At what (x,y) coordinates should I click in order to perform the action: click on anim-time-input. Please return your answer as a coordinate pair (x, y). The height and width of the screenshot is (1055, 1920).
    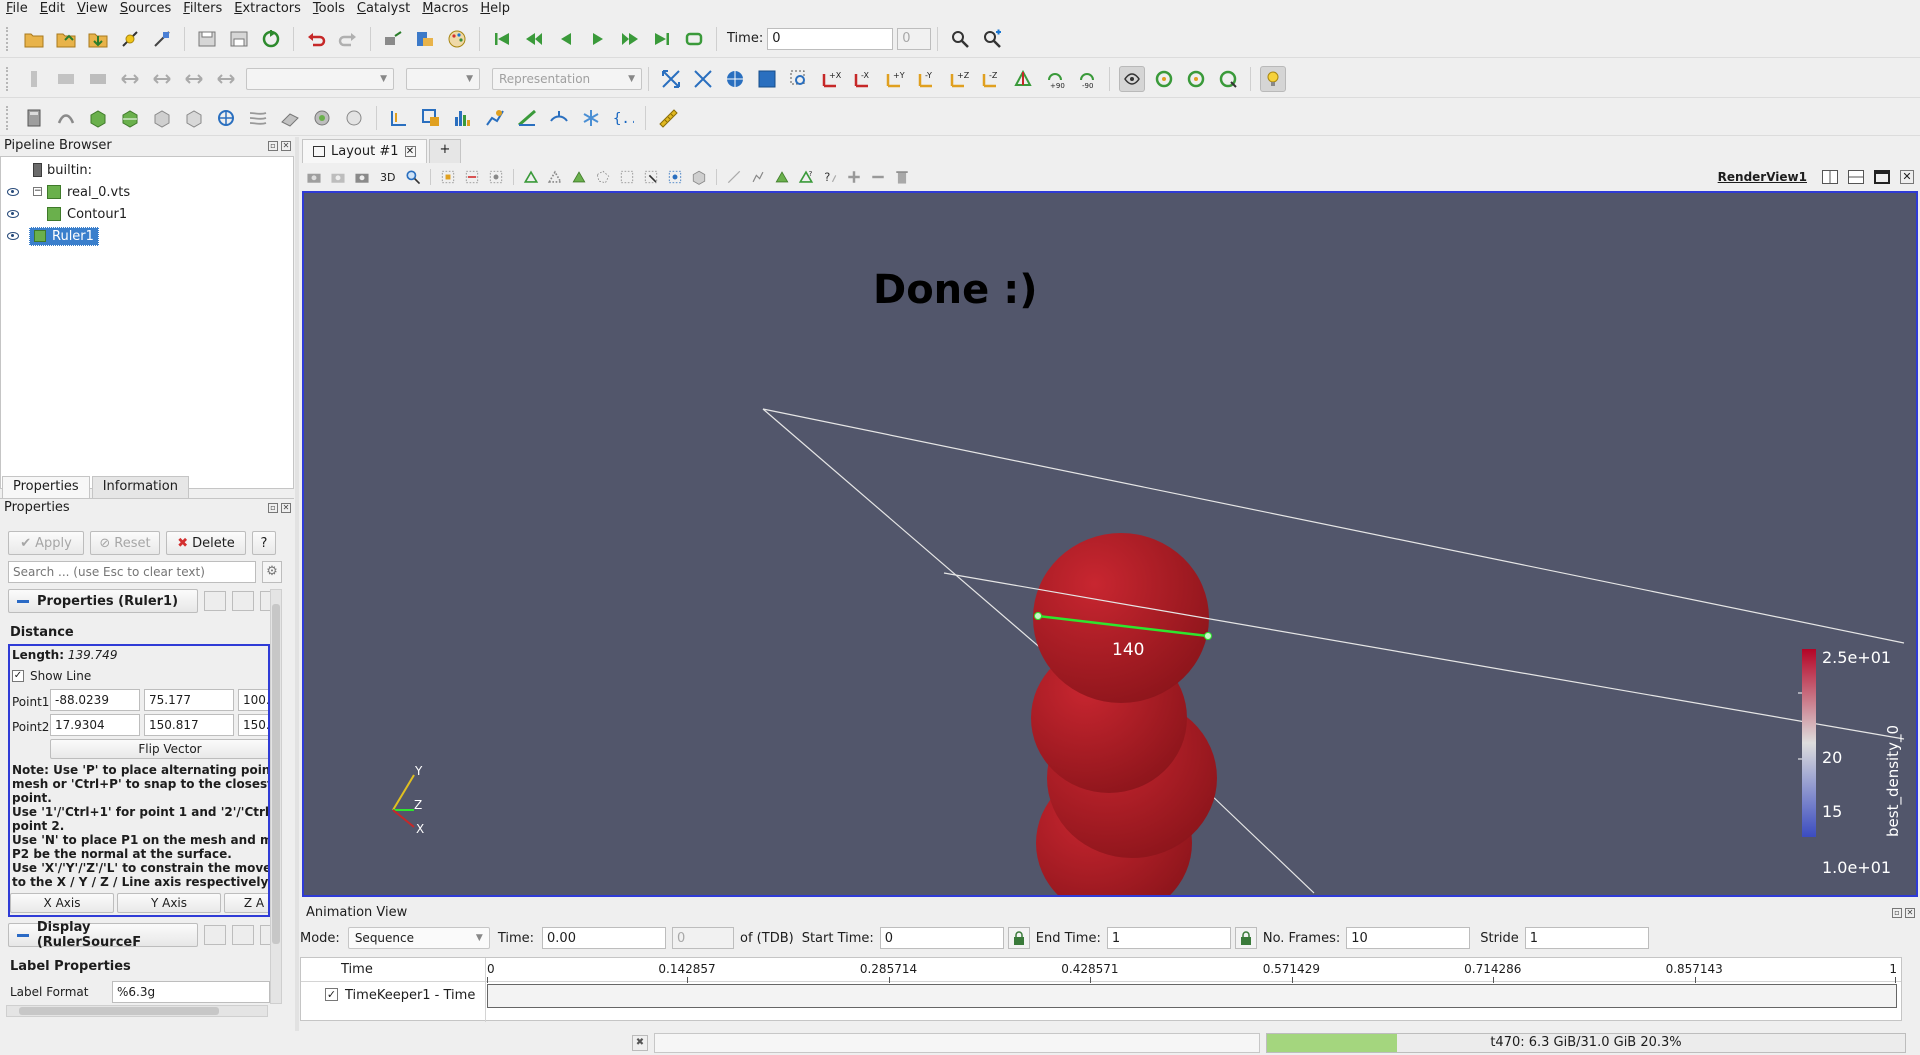
    Looking at the image, I should click on (604, 938).